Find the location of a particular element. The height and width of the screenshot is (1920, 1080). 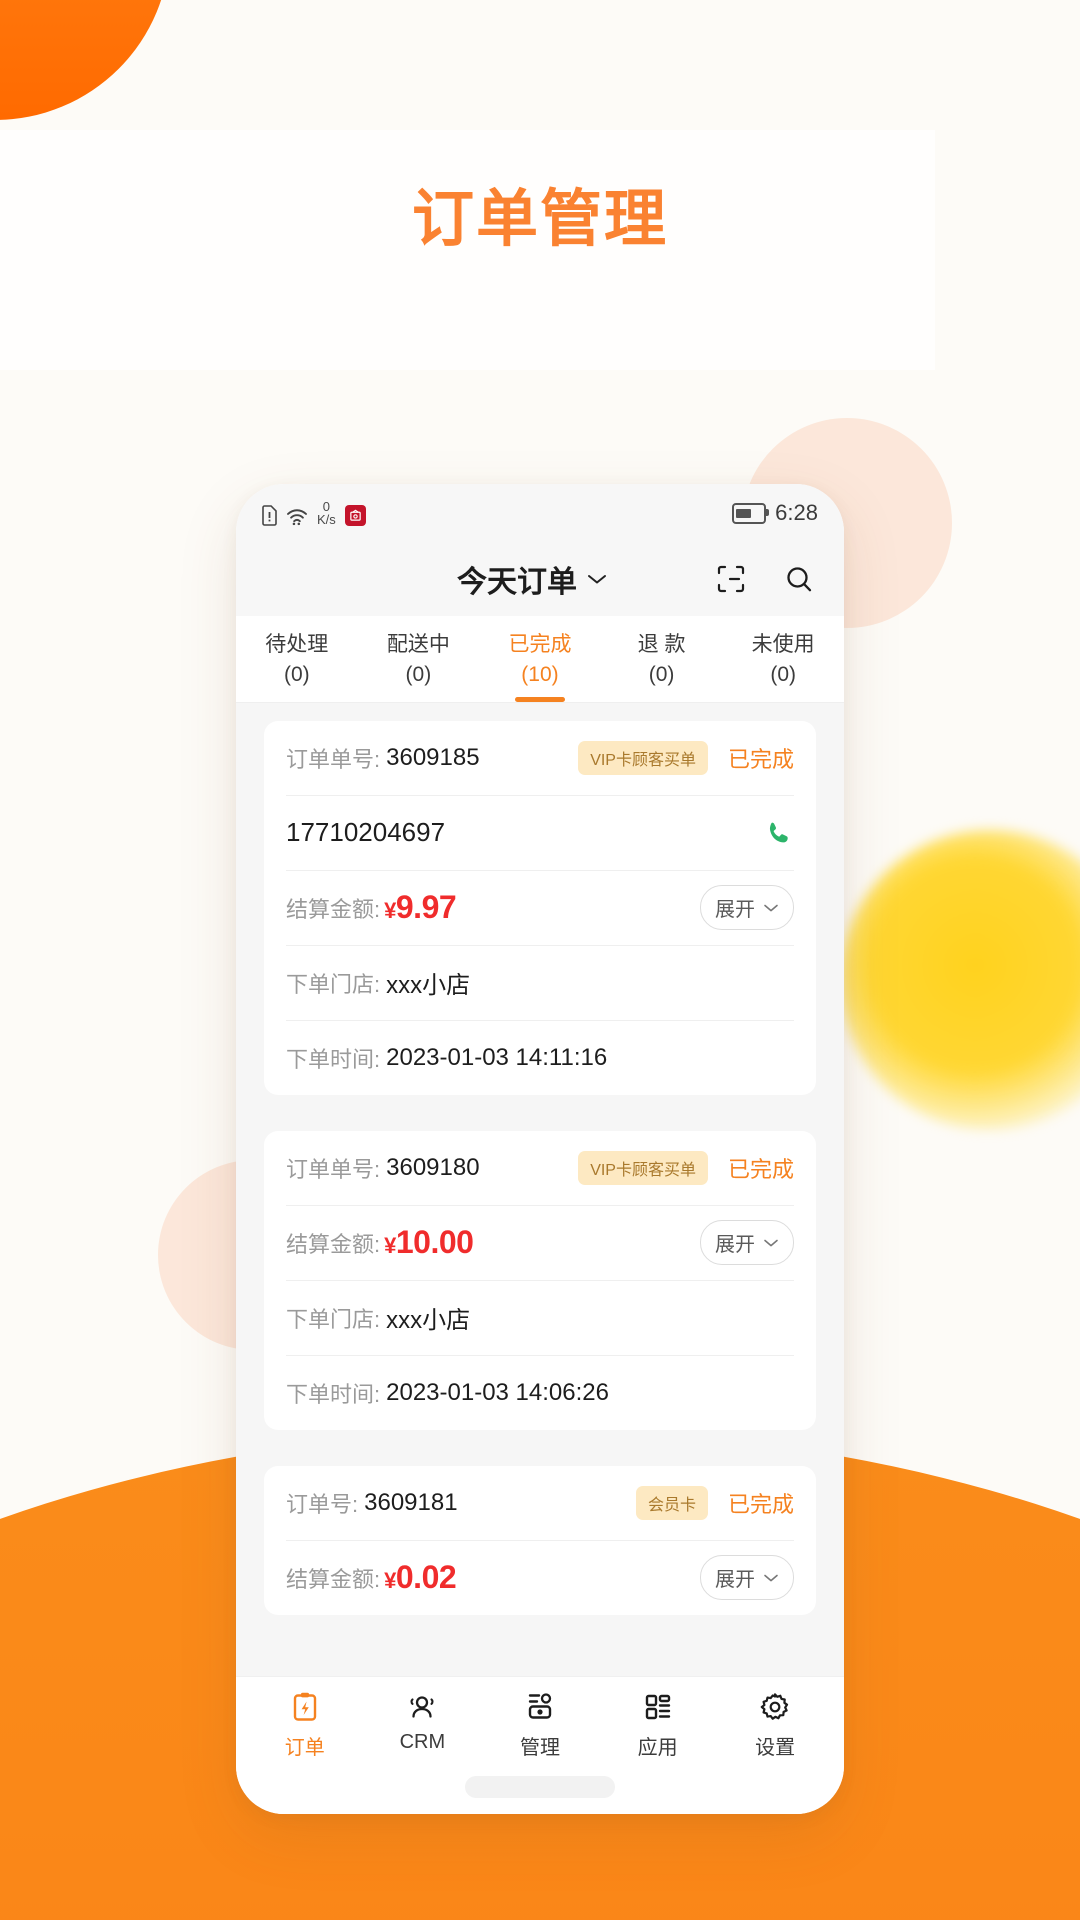

order-amount-row: 结算金额: ¥9.97 展开 is located at coordinates (540, 908).